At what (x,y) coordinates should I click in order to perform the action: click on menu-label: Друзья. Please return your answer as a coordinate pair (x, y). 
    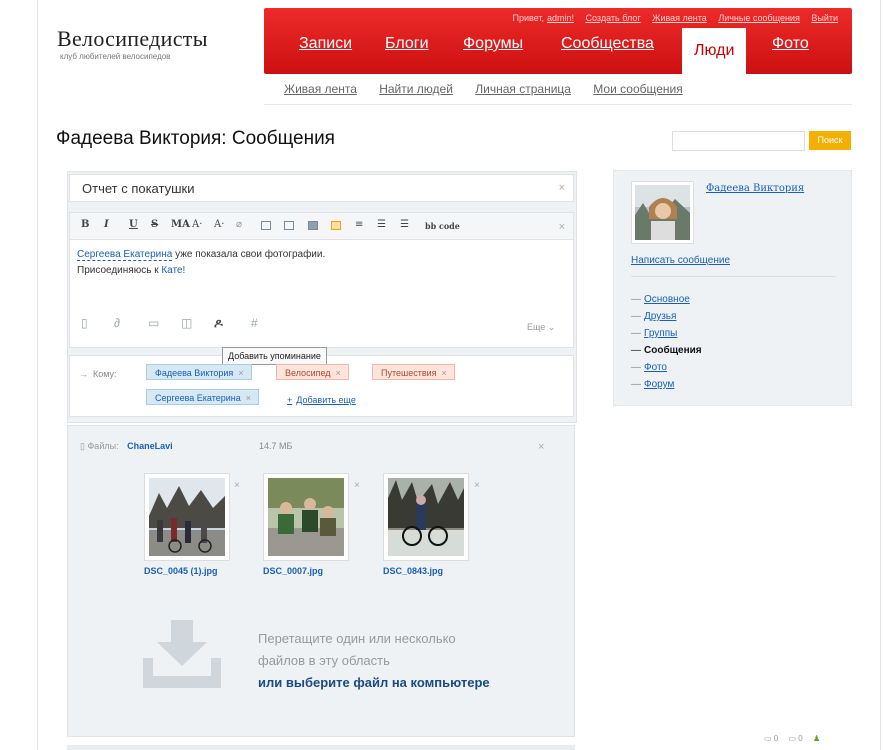
    Looking at the image, I should click on (660, 316).